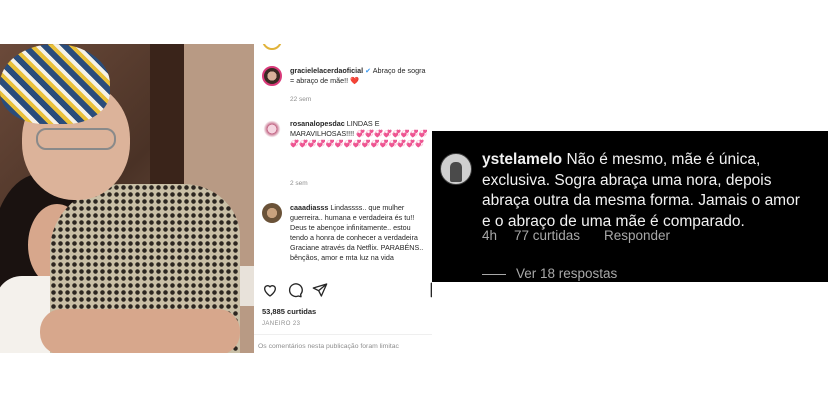 The width and height of the screenshot is (828, 414). What do you see at coordinates (295, 290) in the screenshot?
I see `comment-icon` at bounding box center [295, 290].